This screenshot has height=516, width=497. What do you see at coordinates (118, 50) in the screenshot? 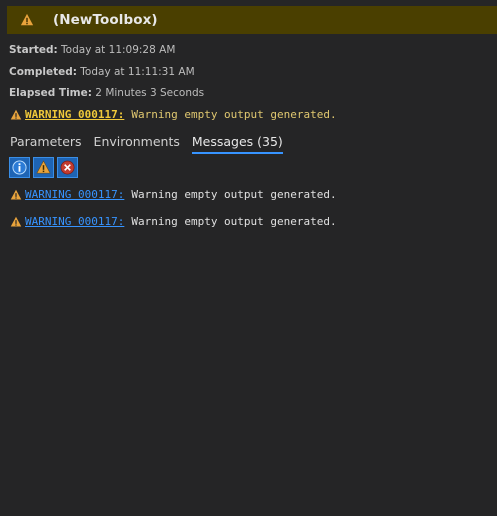
I see `started-value: Today at 11:09:28 AM` at bounding box center [118, 50].